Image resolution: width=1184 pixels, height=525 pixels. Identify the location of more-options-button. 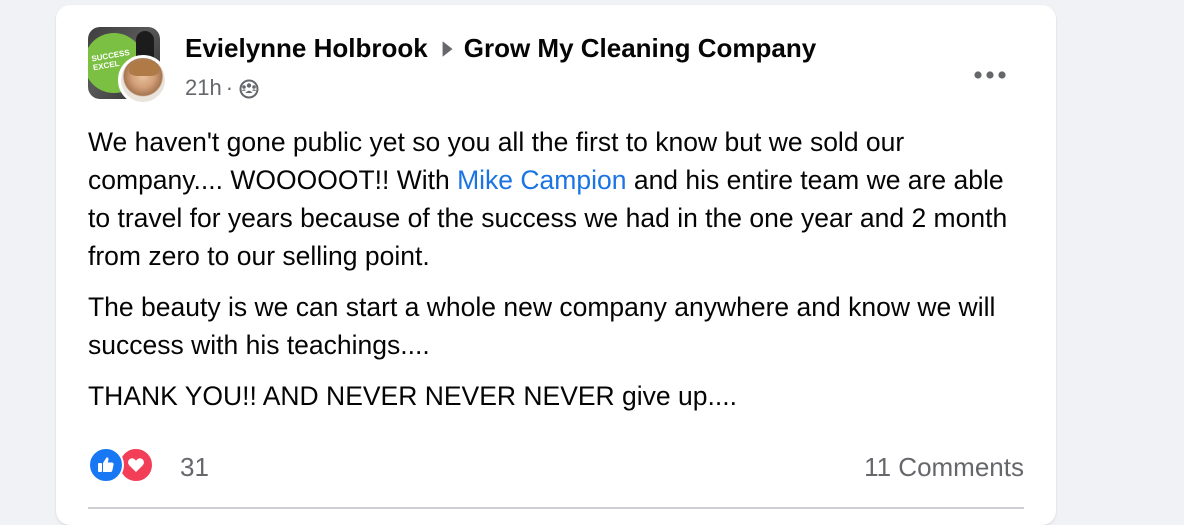
(990, 75).